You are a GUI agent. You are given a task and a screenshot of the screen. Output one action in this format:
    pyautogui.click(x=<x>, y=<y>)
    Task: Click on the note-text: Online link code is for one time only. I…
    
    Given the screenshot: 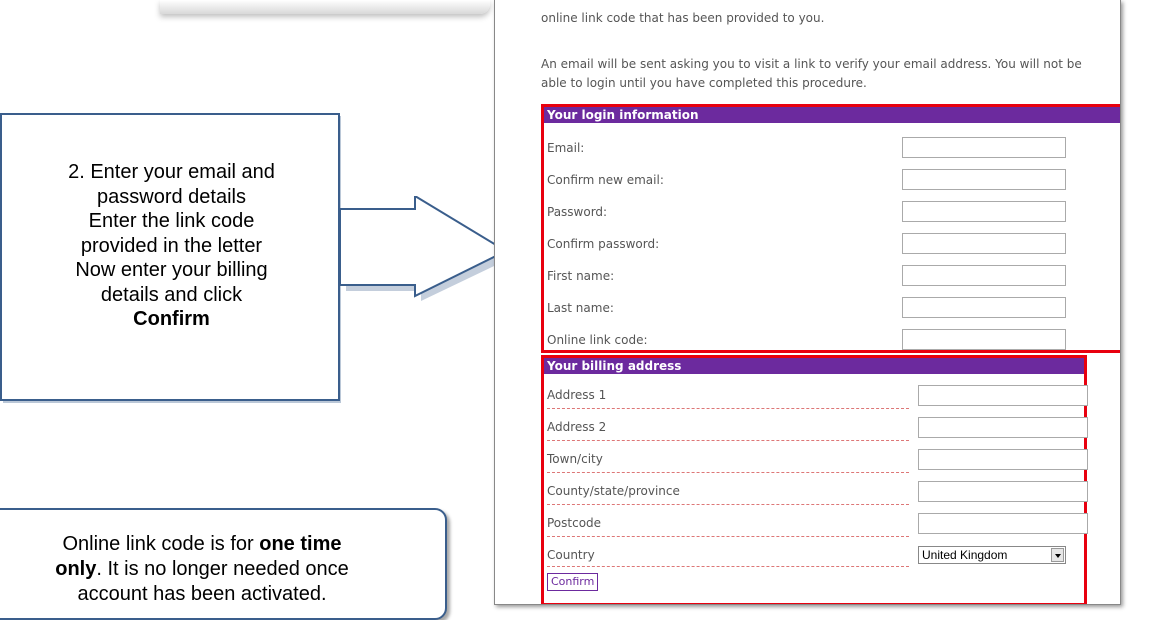 What is the action you would take?
    pyautogui.click(x=211, y=569)
    